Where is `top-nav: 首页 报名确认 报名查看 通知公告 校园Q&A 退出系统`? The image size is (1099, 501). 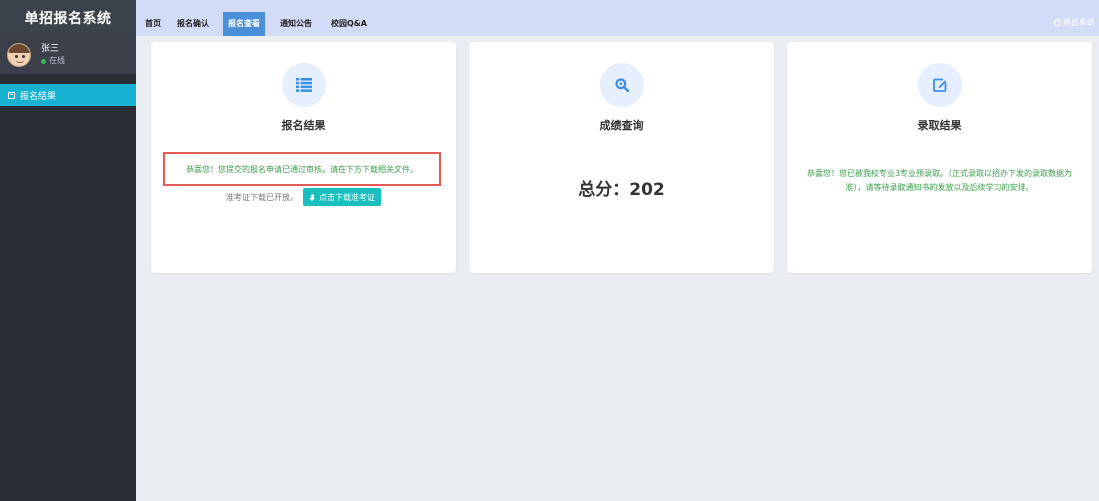
top-nav: 首页 报名确认 报名查看 通知公告 校园Q&A 退出系统 is located at coordinates (617, 18).